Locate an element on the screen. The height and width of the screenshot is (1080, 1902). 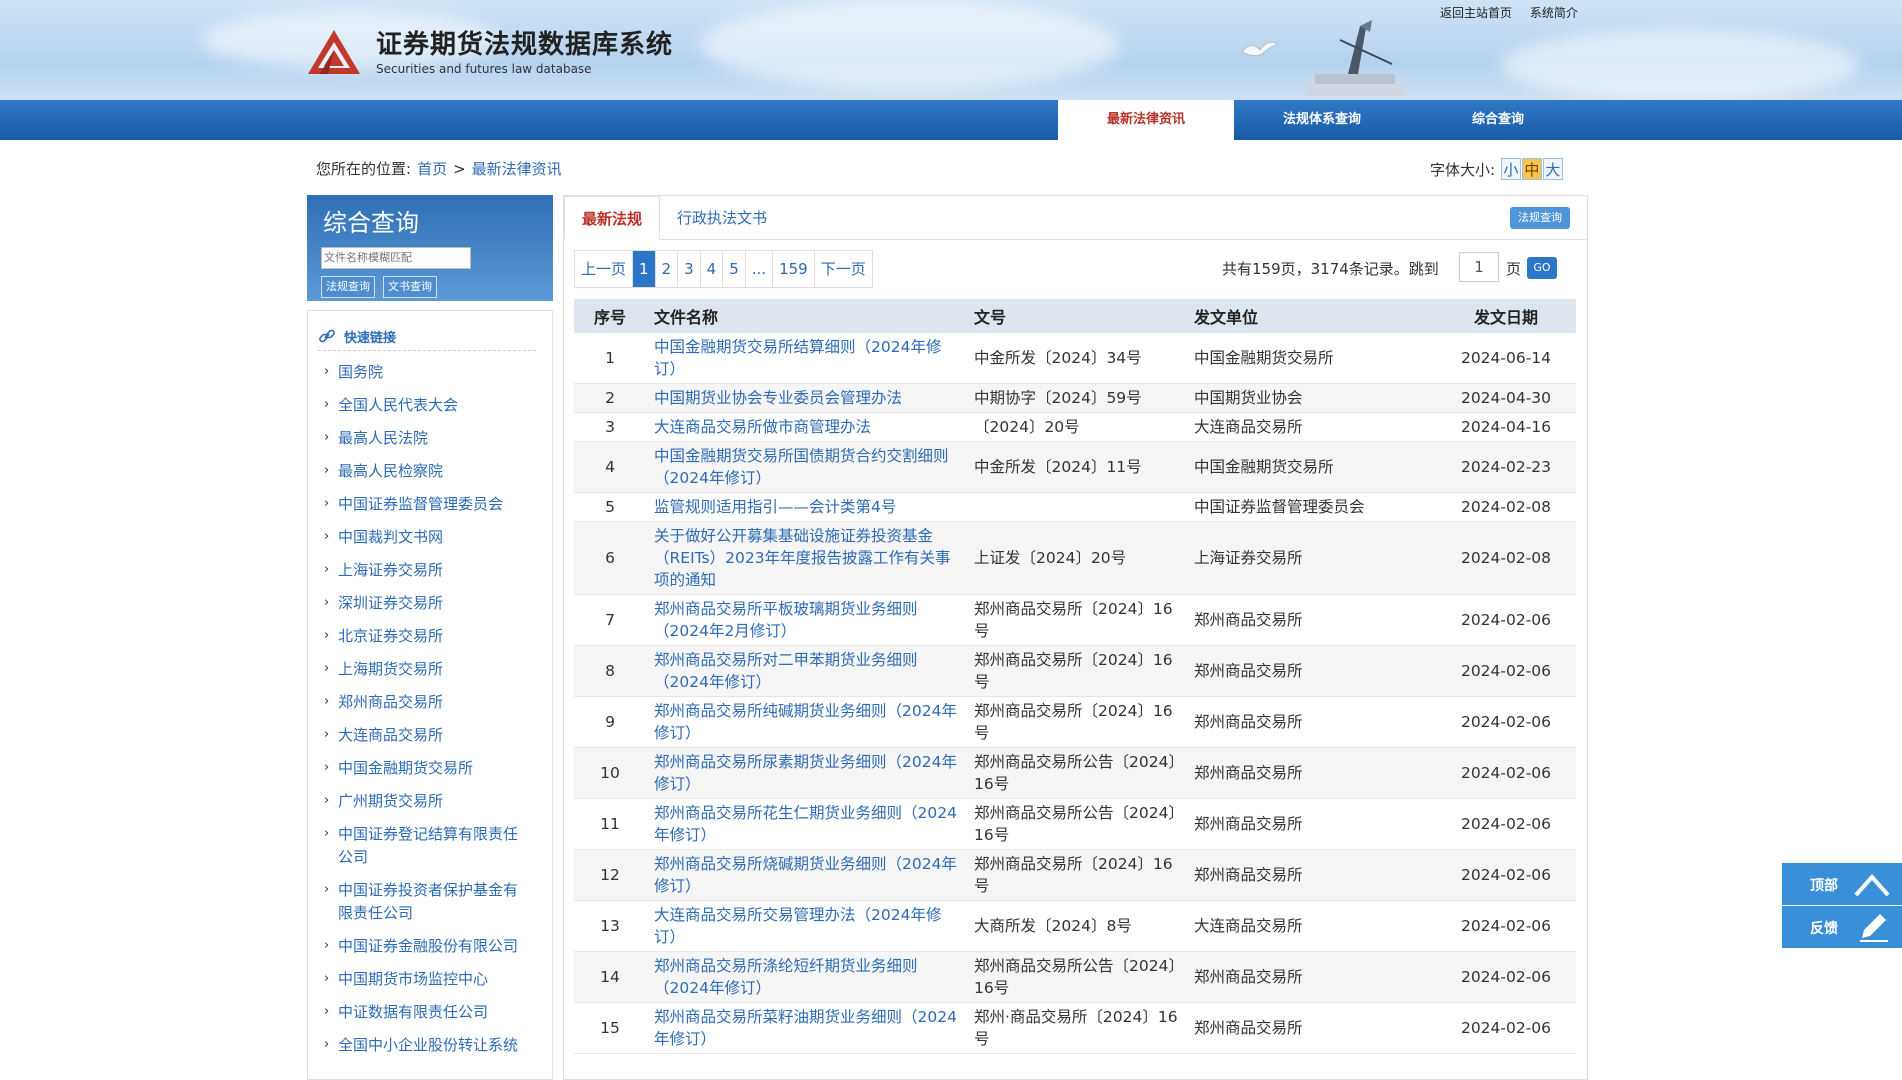
link-icon is located at coordinates (327, 336).